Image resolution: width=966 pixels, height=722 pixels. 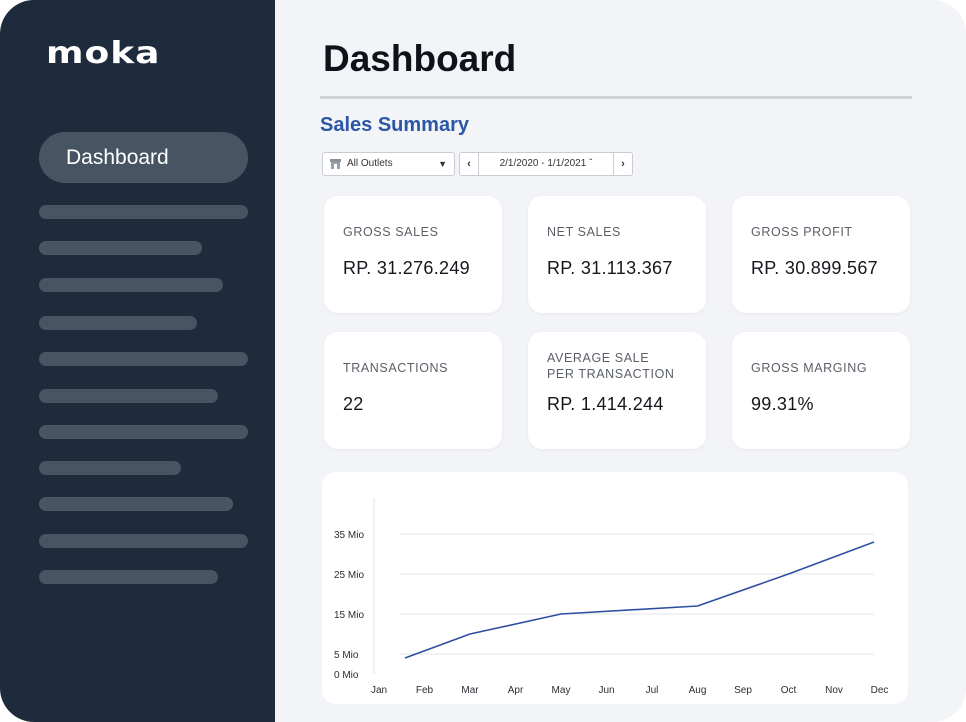 I want to click on metric-card-gross-sales: GROSS SALES RP. 31.276.249, so click(x=413, y=254).